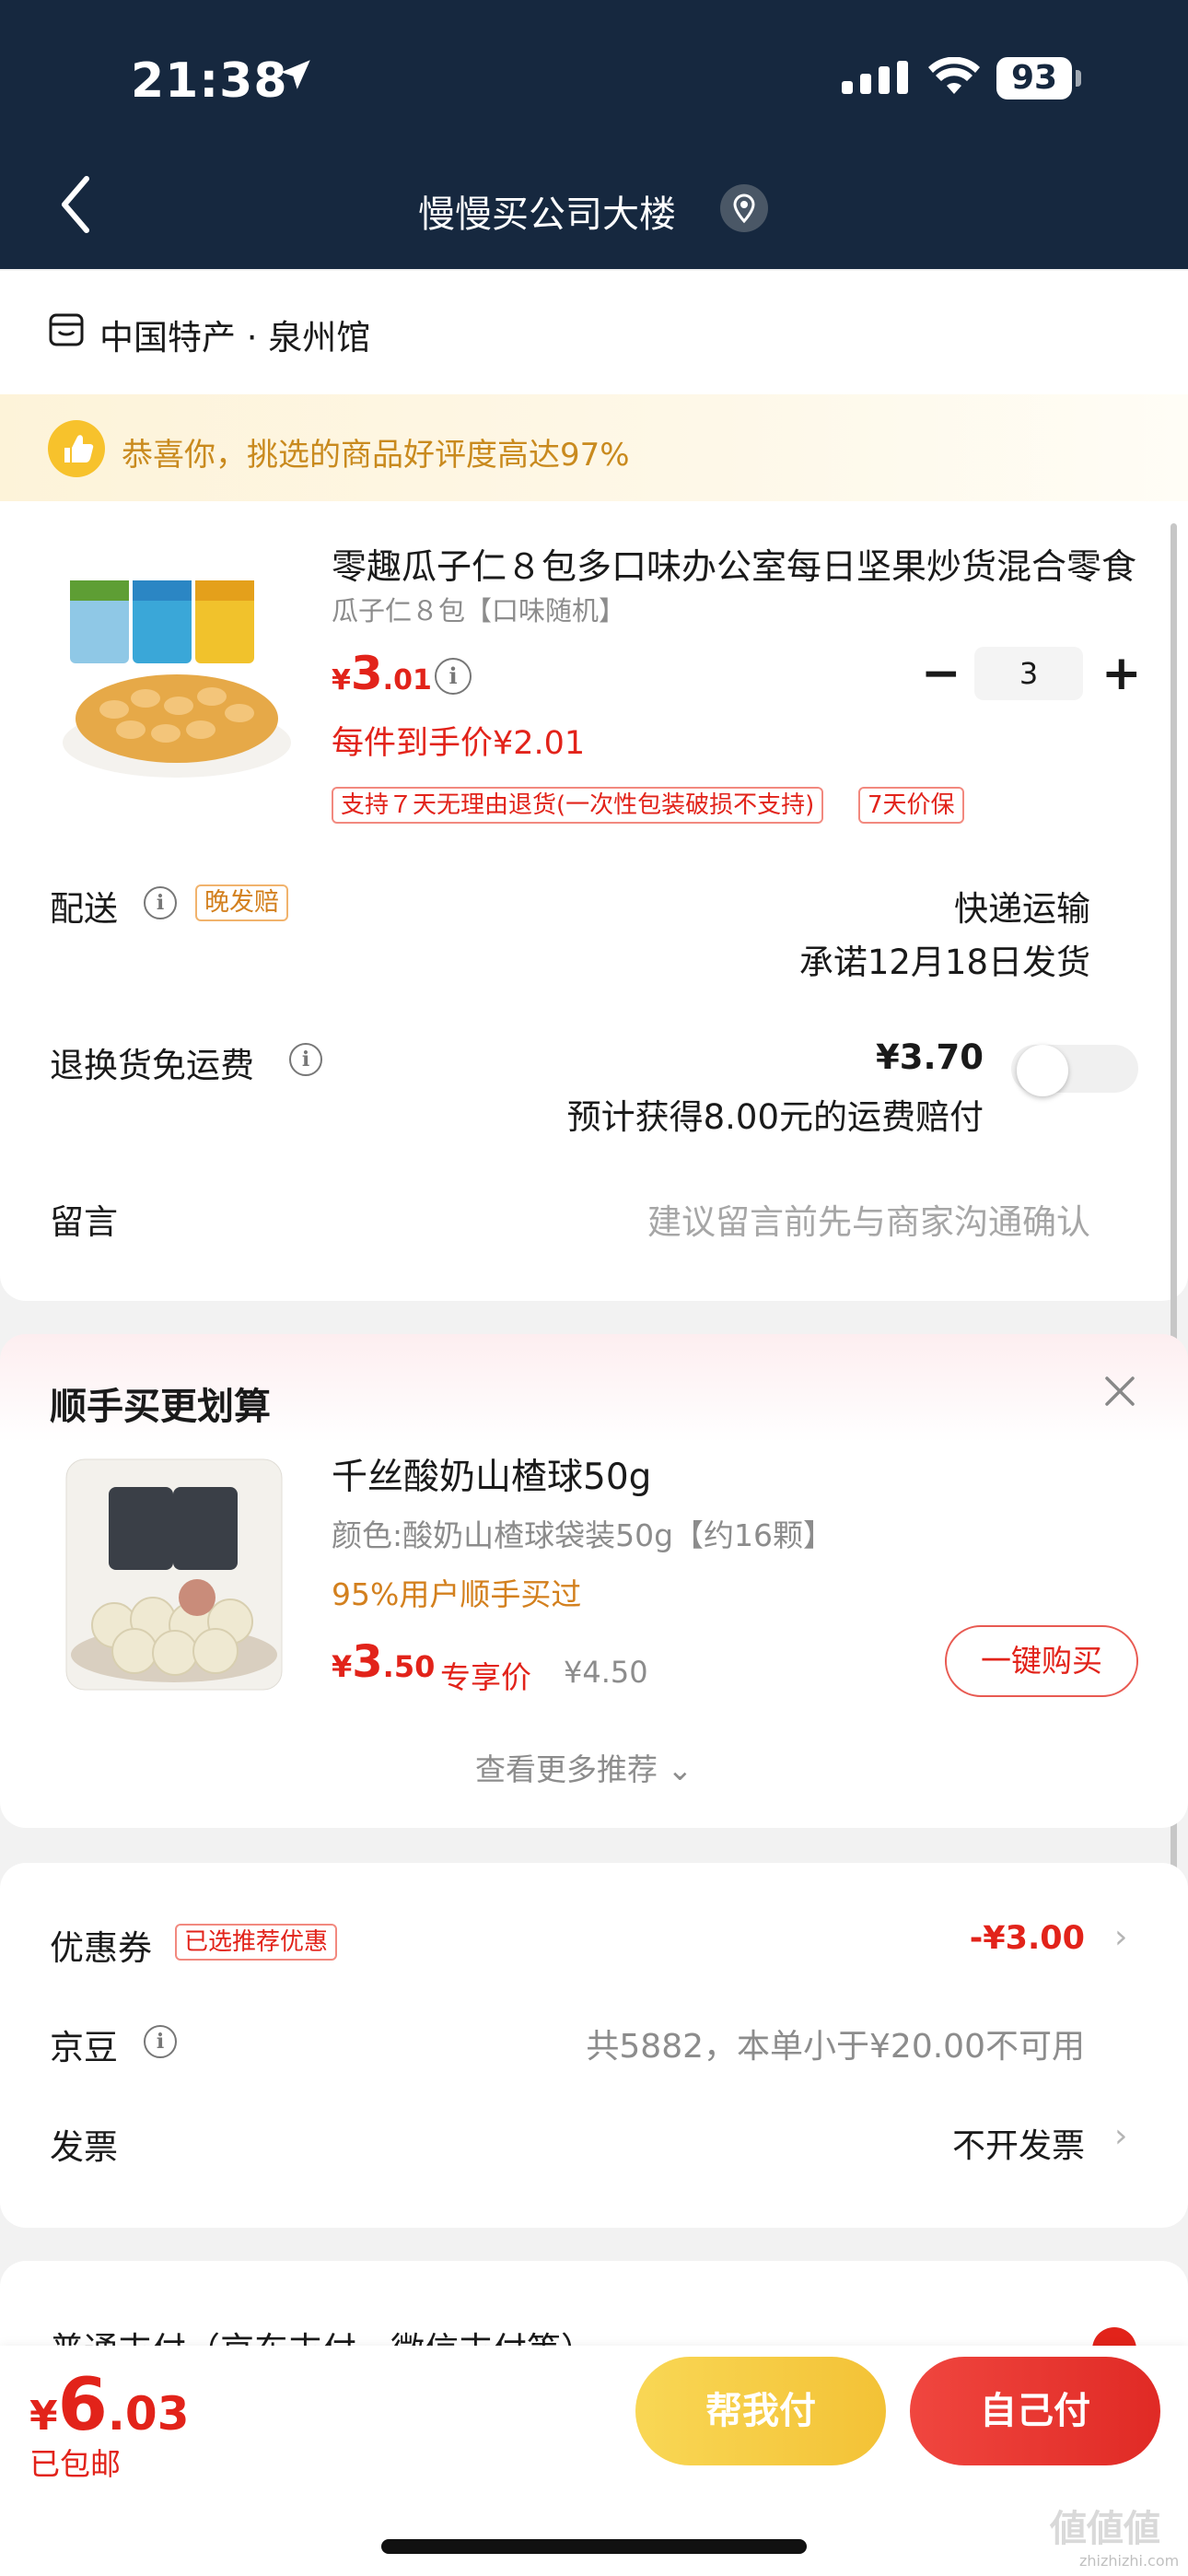 The width and height of the screenshot is (1188, 2576). What do you see at coordinates (295, 76) in the screenshot?
I see `location-arrow-icon` at bounding box center [295, 76].